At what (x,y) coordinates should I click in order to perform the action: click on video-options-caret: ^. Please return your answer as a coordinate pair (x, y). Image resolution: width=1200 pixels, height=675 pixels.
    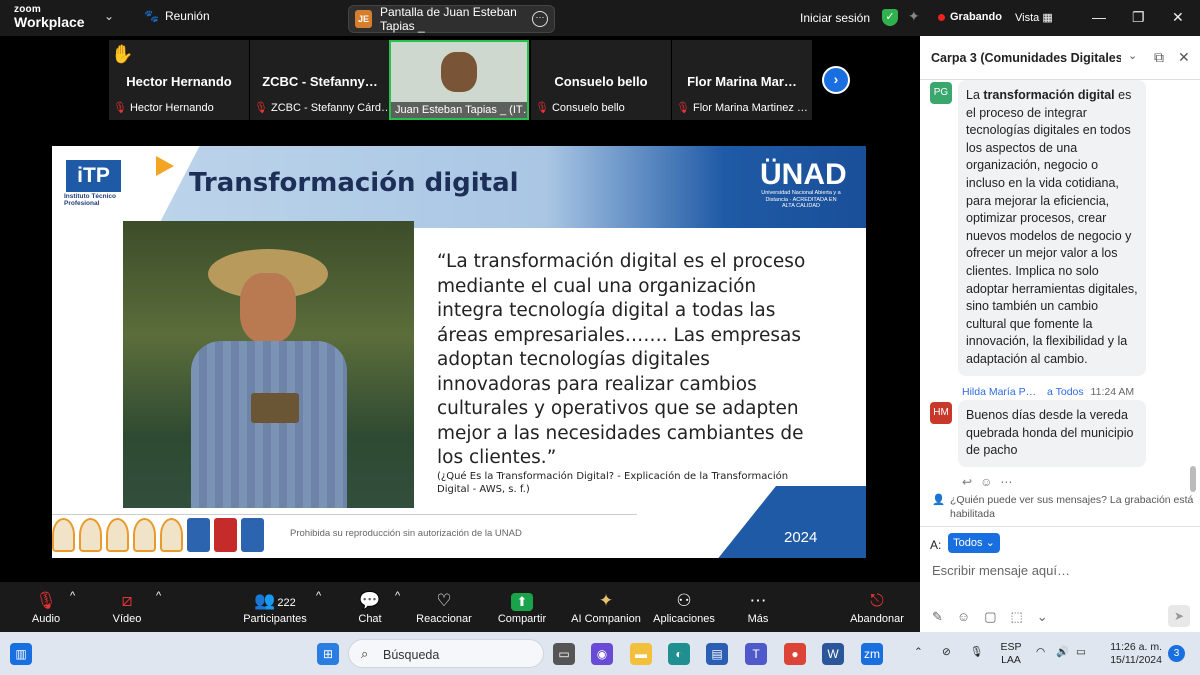
    Looking at the image, I should click on (158, 596).